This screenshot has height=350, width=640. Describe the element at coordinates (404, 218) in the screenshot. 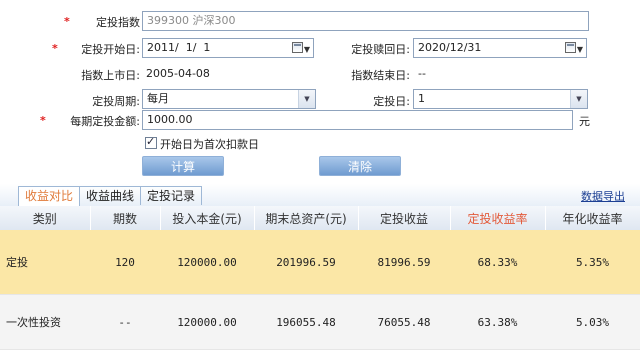

I see `header-return: 定投收益` at that location.